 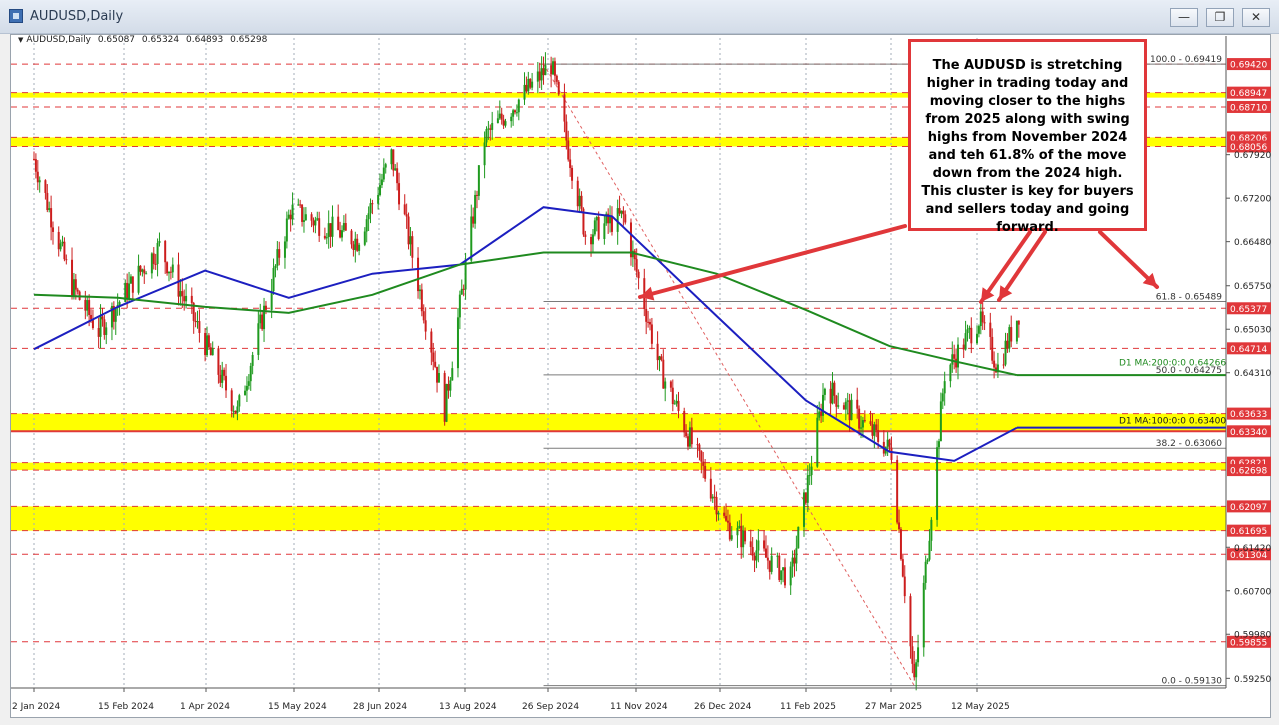 What do you see at coordinates (1189, 298) in the screenshot?
I see `fib-level-label: 61.8 - 0.65489` at bounding box center [1189, 298].